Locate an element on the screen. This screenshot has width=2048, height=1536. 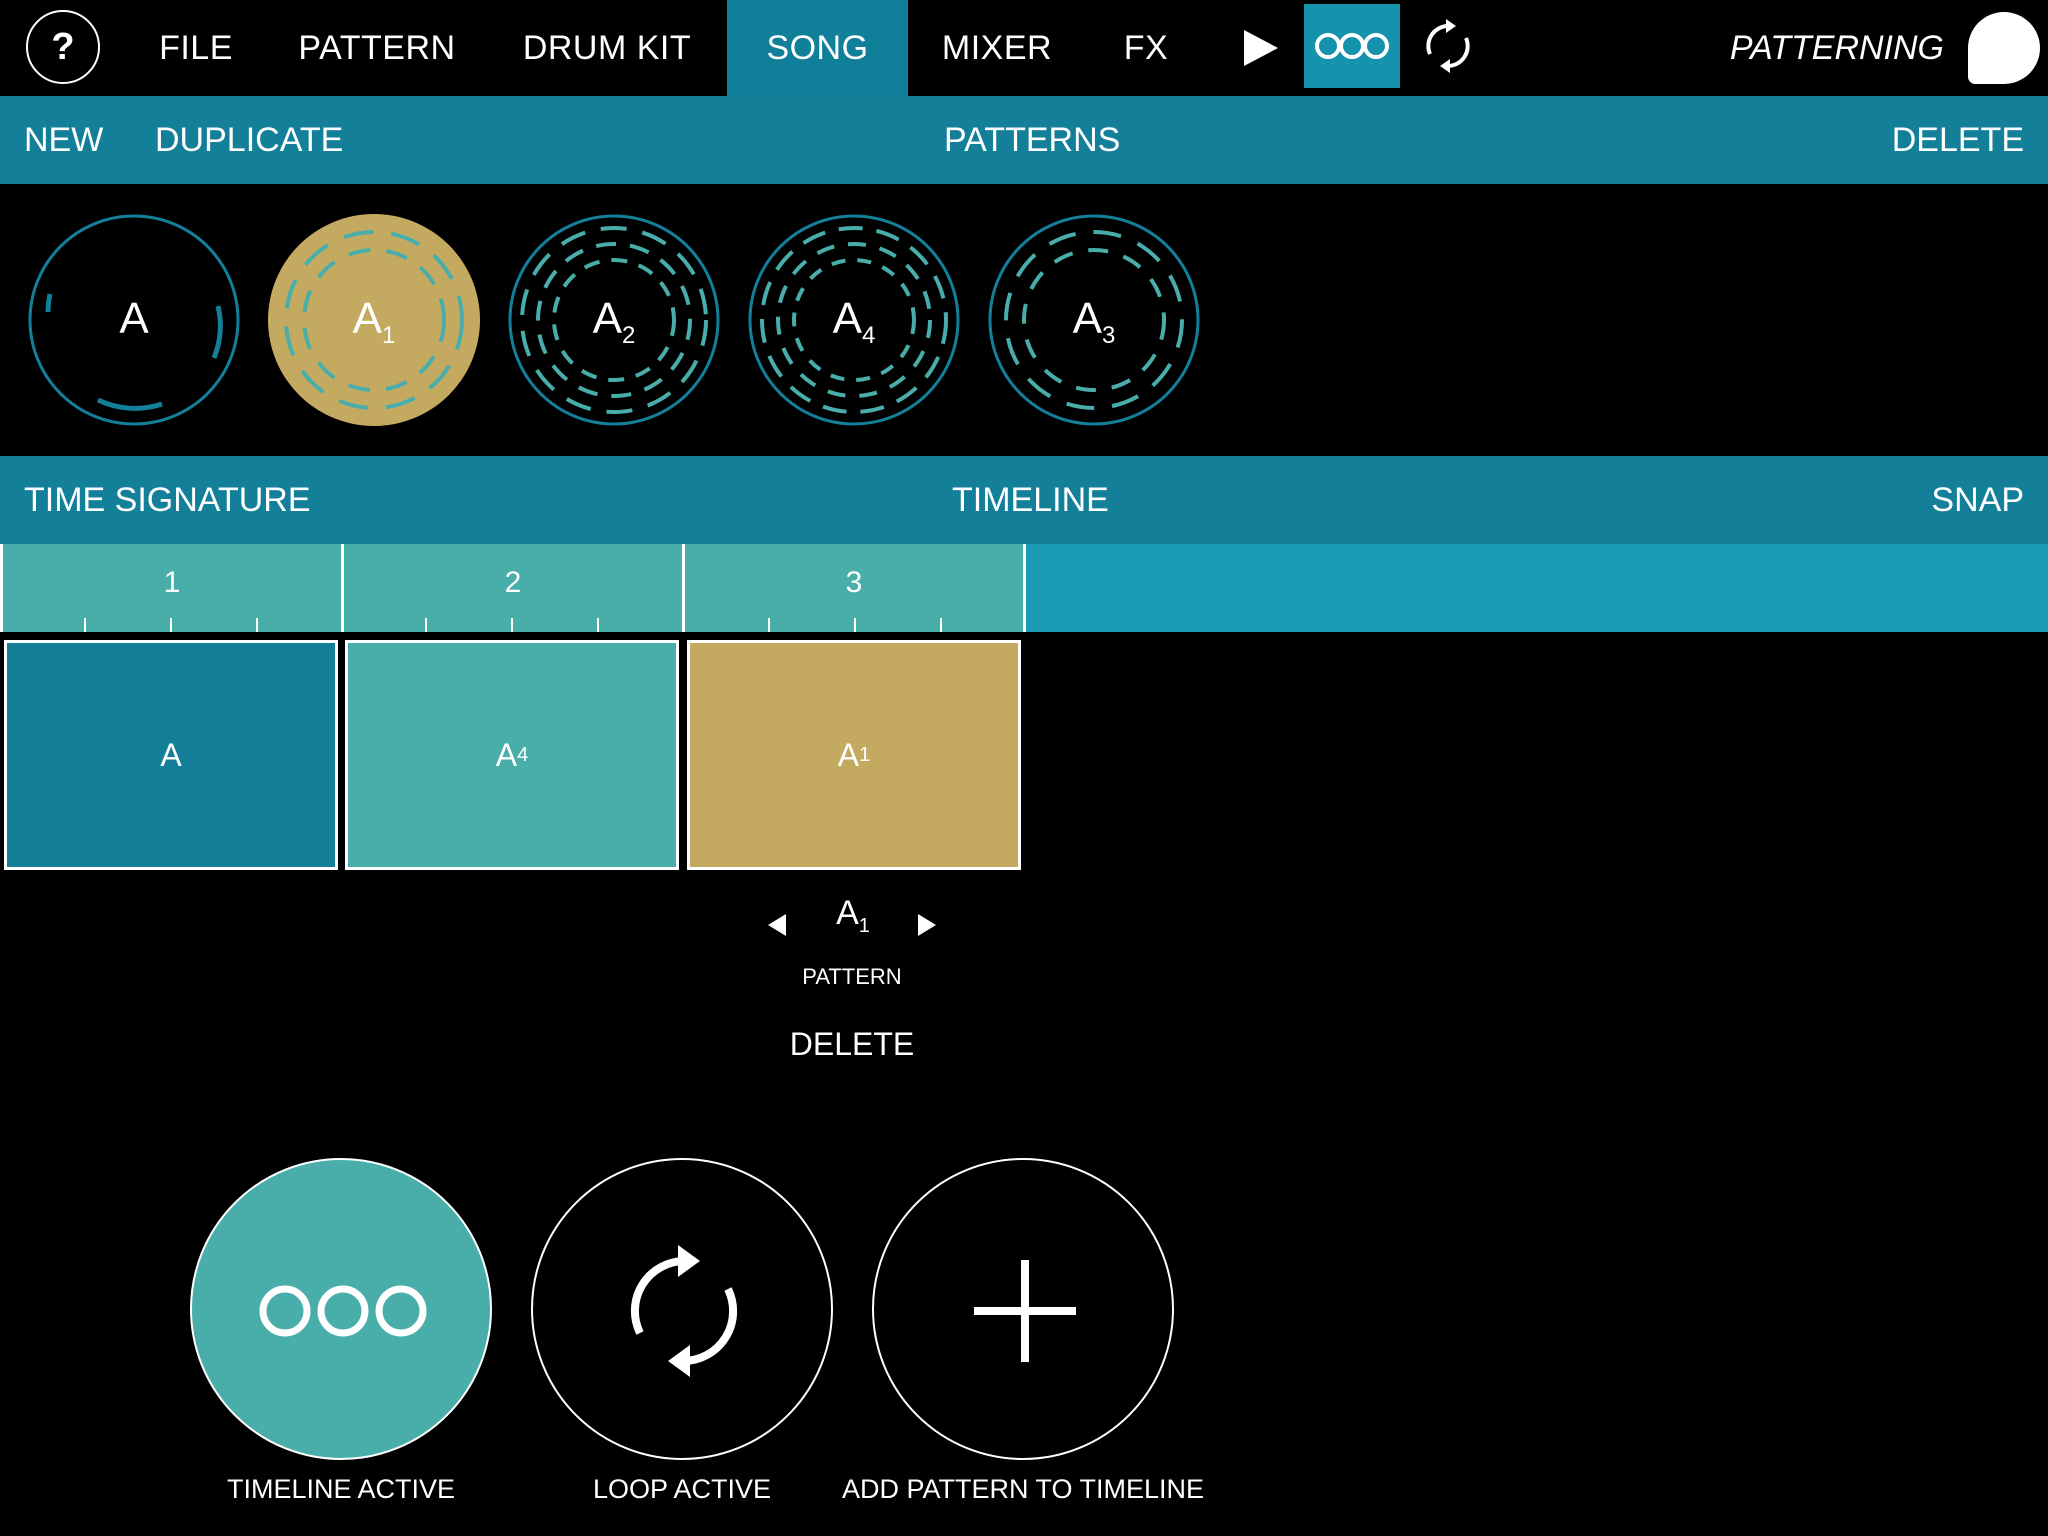
timeline-bar: TIME SIGNATURE TIMELINE SNAP is located at coordinates (1024, 500).